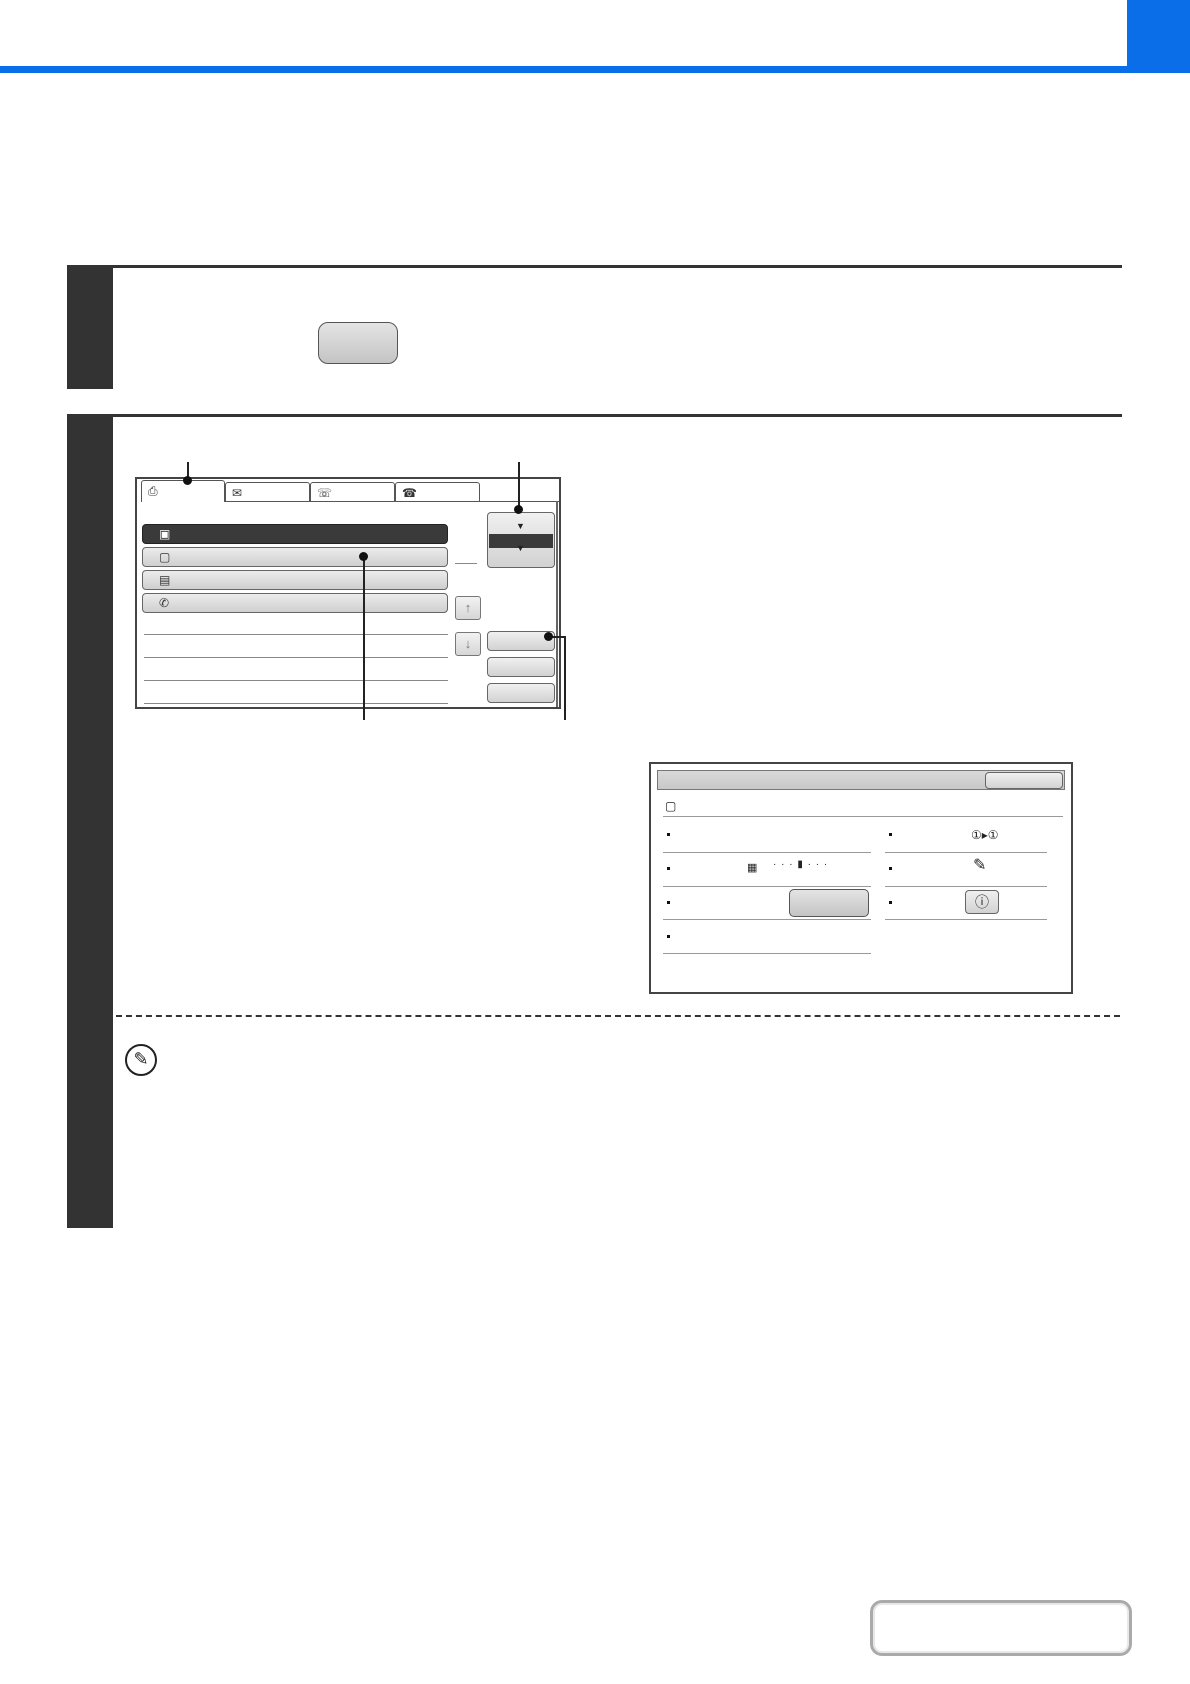 This screenshot has width=1190, height=1684. What do you see at coordinates (409, 493) in the screenshot?
I see `internet-fax-icon: ☎` at bounding box center [409, 493].